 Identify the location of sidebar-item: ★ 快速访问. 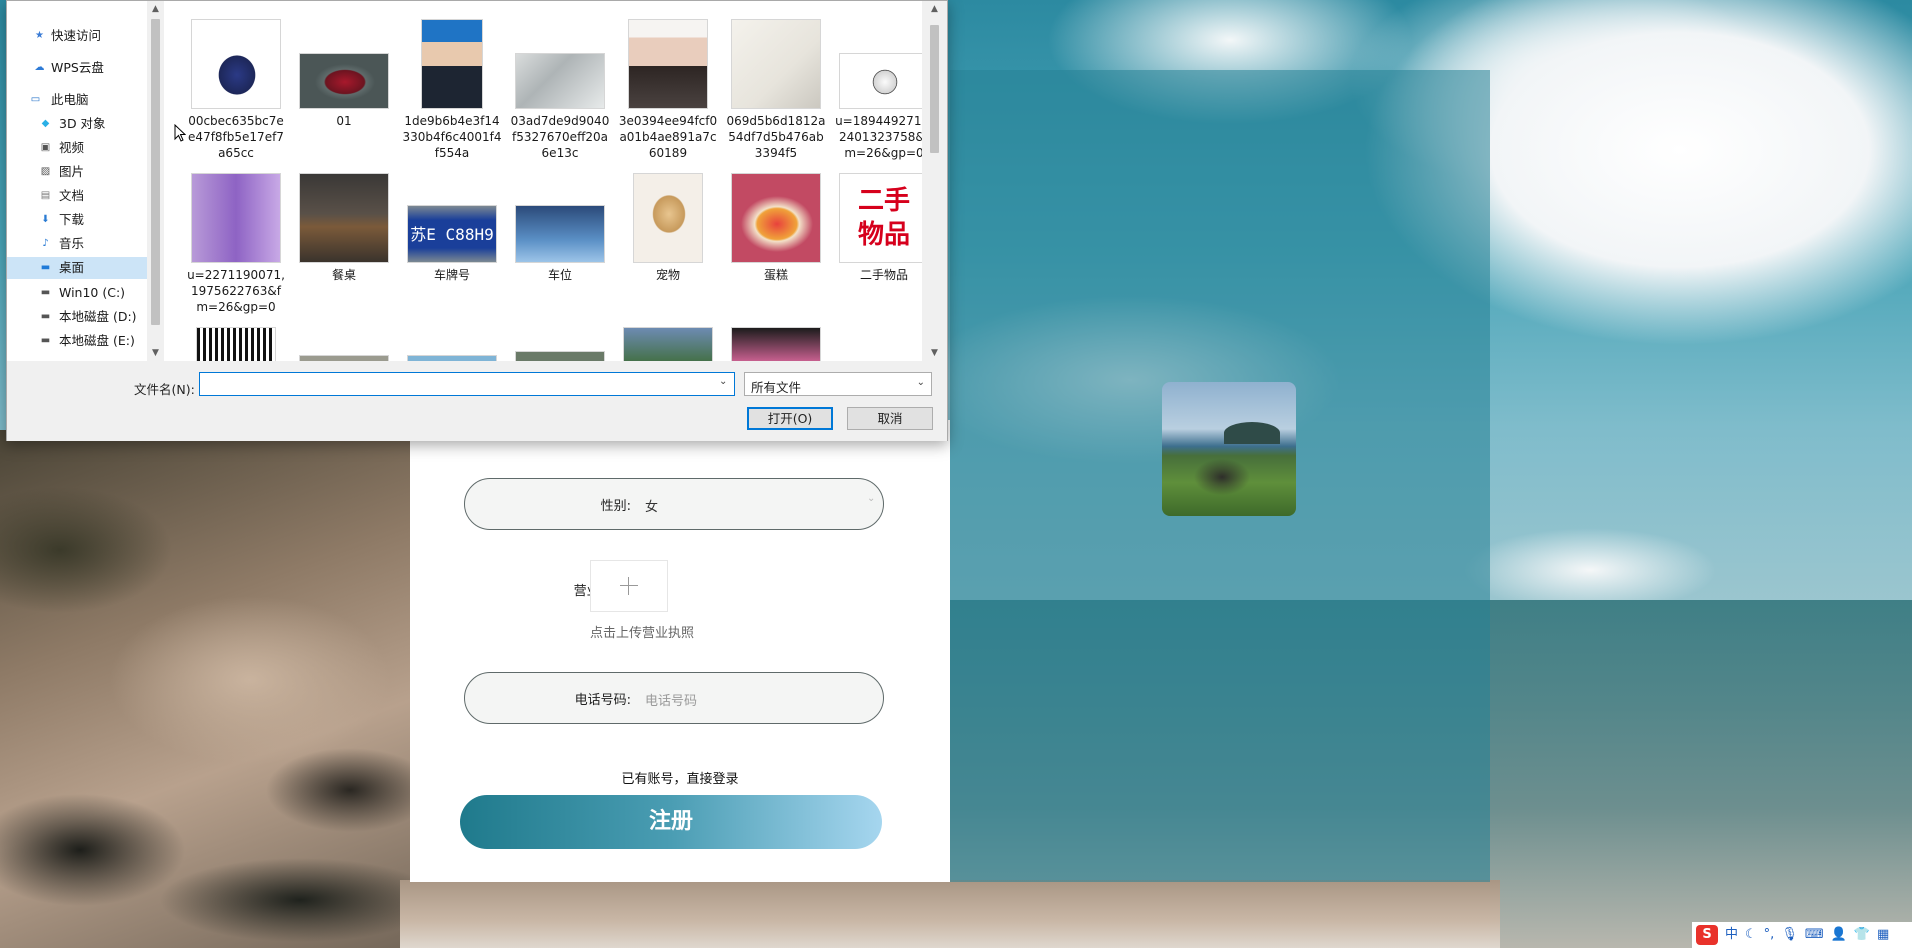
(77, 36).